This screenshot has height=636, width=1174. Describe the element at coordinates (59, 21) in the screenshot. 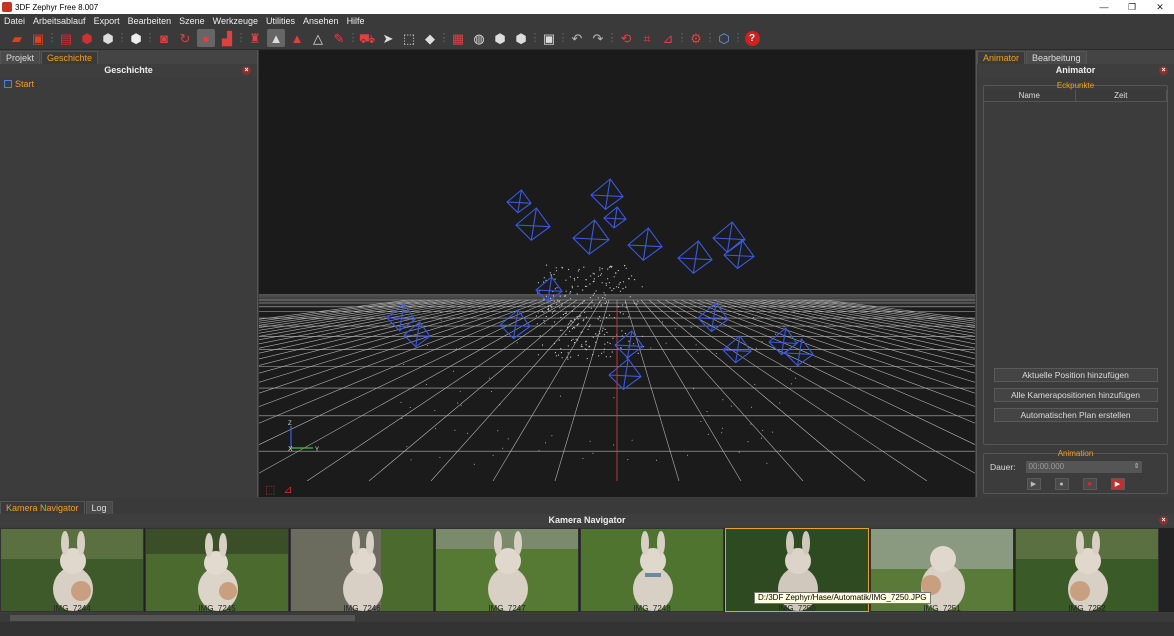

I see `menu-arbeitsablauf: Arbeitsablauf` at that location.